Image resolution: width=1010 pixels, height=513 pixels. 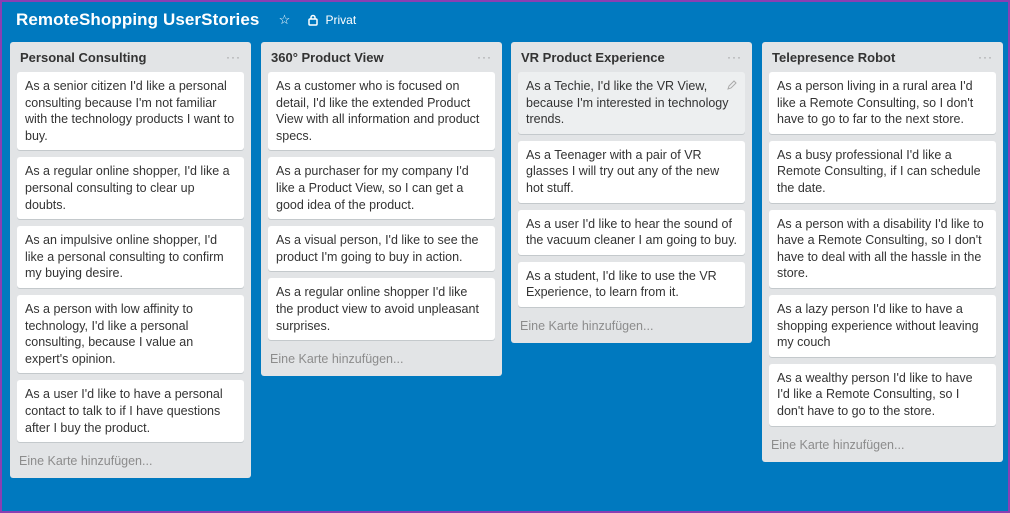 I want to click on list-title: 360° Product View, so click(x=327, y=57).